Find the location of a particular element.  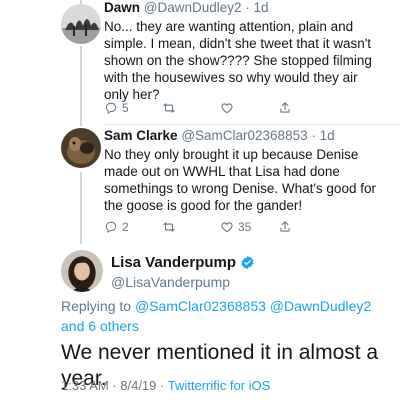

reply-count: 5 is located at coordinates (125, 108).